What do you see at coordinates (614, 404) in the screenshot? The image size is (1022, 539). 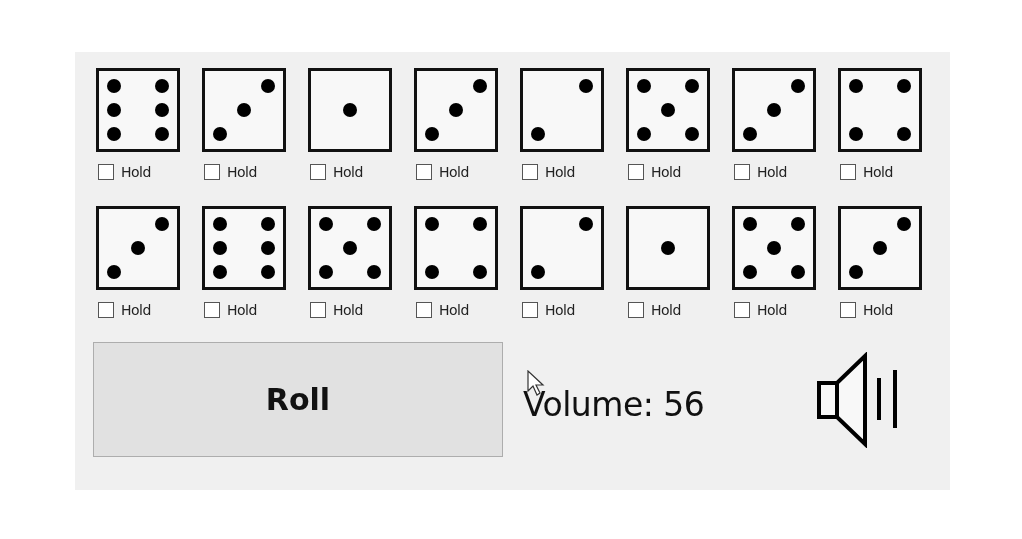 I see `volume-label: Volume: 56` at bounding box center [614, 404].